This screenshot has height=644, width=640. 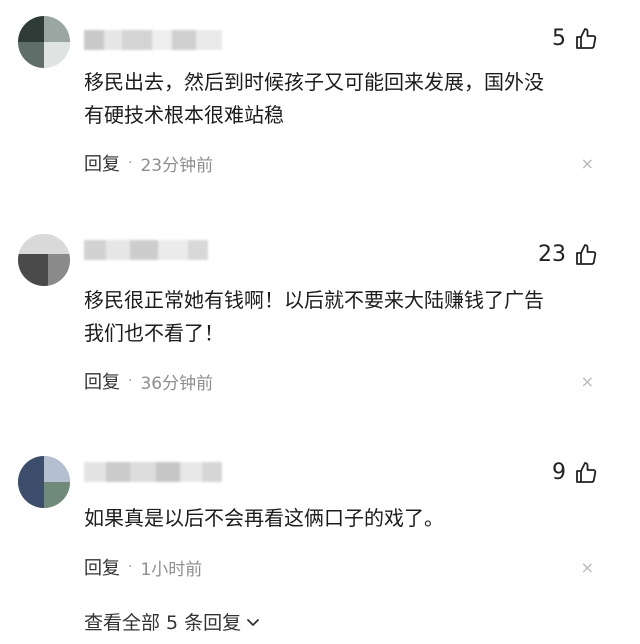 I want to click on view-all-replies-button: 查看全部 5 条回复, so click(x=172, y=621).